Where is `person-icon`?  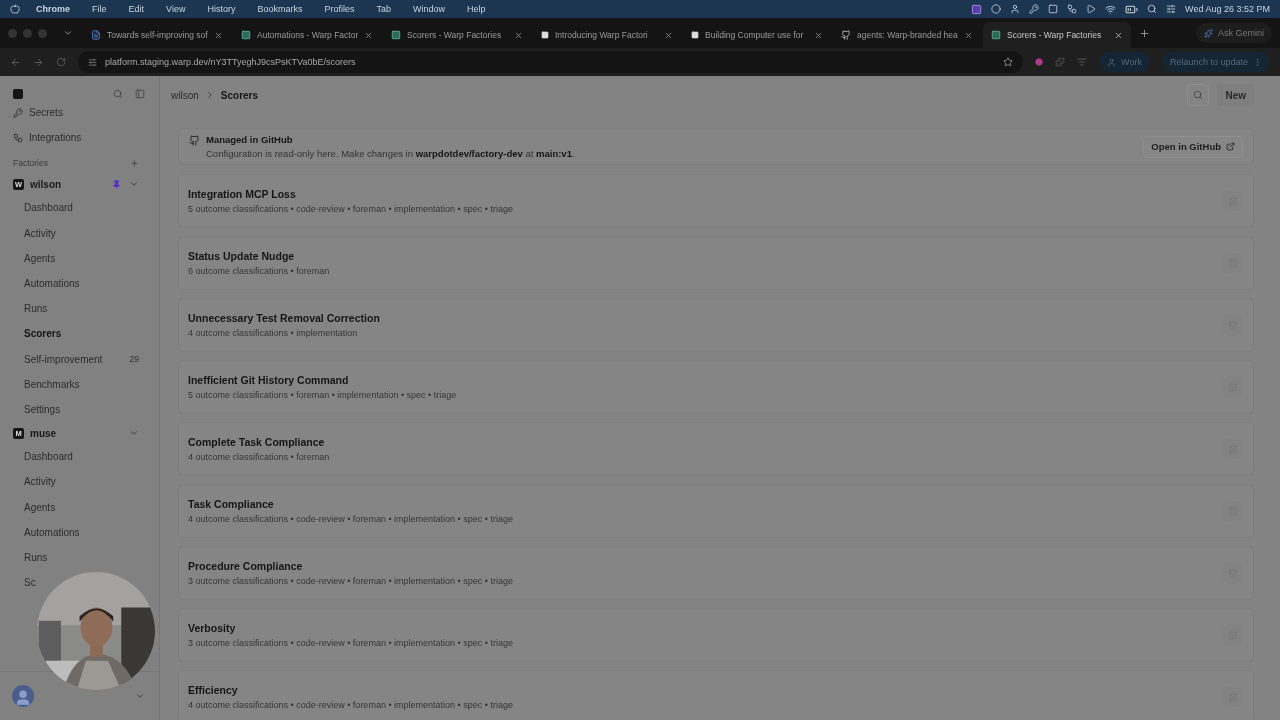
person-icon is located at coordinates (1015, 9).